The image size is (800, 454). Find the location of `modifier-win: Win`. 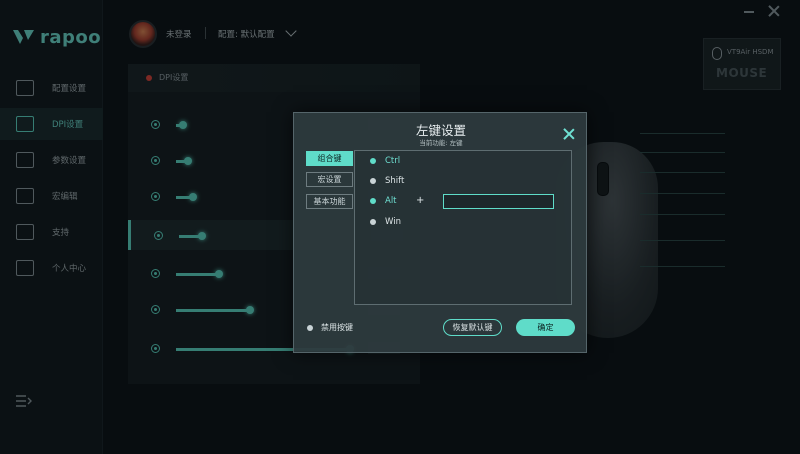

modifier-win: Win is located at coordinates (385, 222).